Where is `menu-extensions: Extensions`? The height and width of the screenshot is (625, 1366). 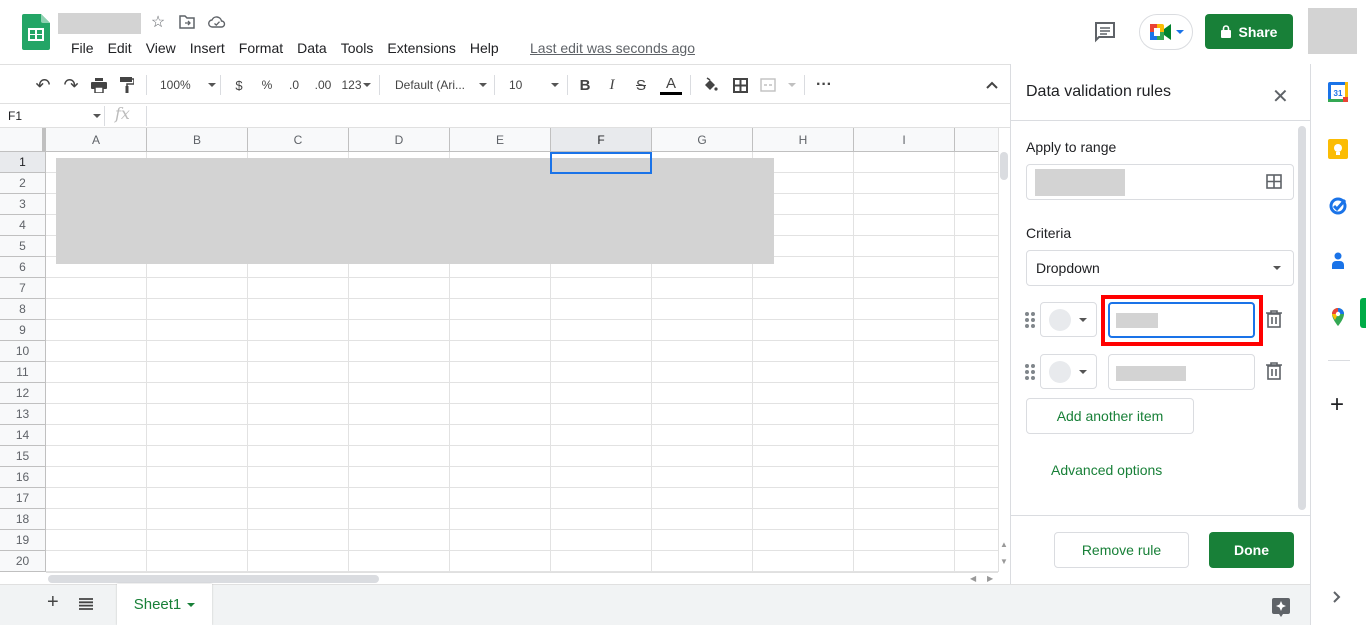
menu-extensions: Extensions is located at coordinates (421, 48).